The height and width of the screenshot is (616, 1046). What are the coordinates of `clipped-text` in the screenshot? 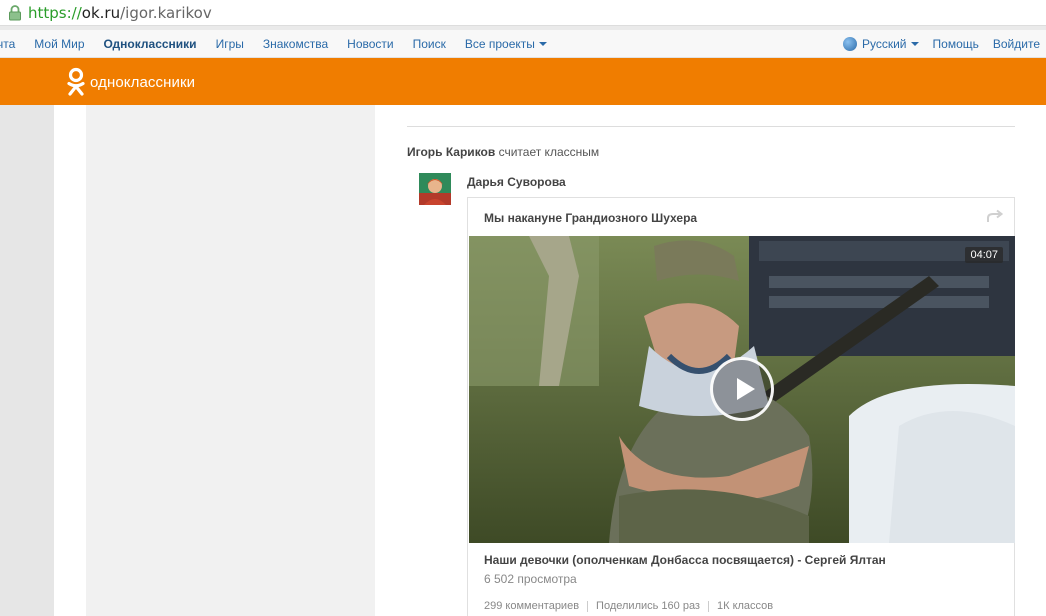 It's located at (513, 99).